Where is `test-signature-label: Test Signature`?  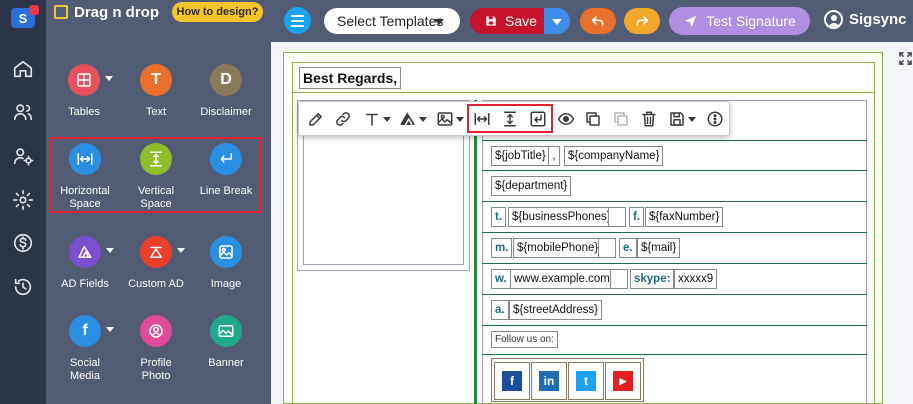 test-signature-label: Test Signature is located at coordinates (751, 21).